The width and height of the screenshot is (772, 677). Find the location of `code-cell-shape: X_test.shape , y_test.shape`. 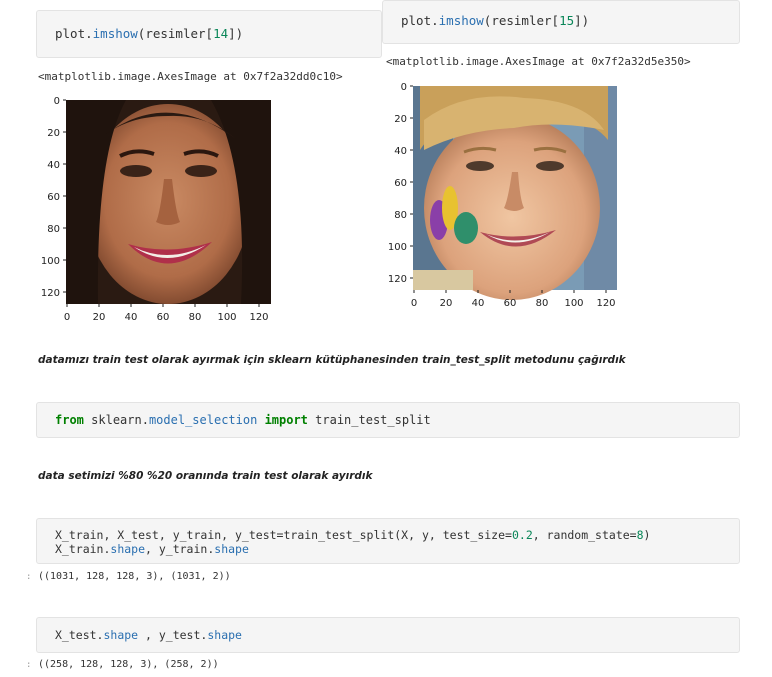

code-cell-shape: X_test.shape , y_test.shape is located at coordinates (388, 635).